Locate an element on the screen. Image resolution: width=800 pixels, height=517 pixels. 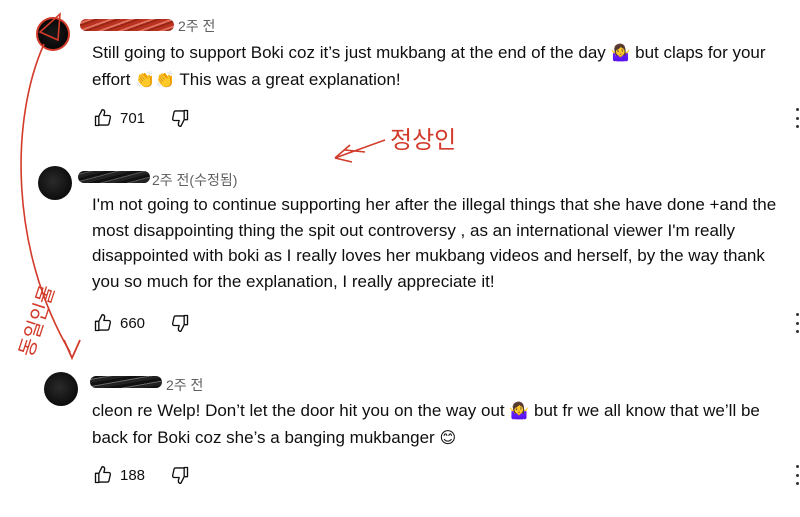
comment-actions: 660 is located at coordinates (141, 323).